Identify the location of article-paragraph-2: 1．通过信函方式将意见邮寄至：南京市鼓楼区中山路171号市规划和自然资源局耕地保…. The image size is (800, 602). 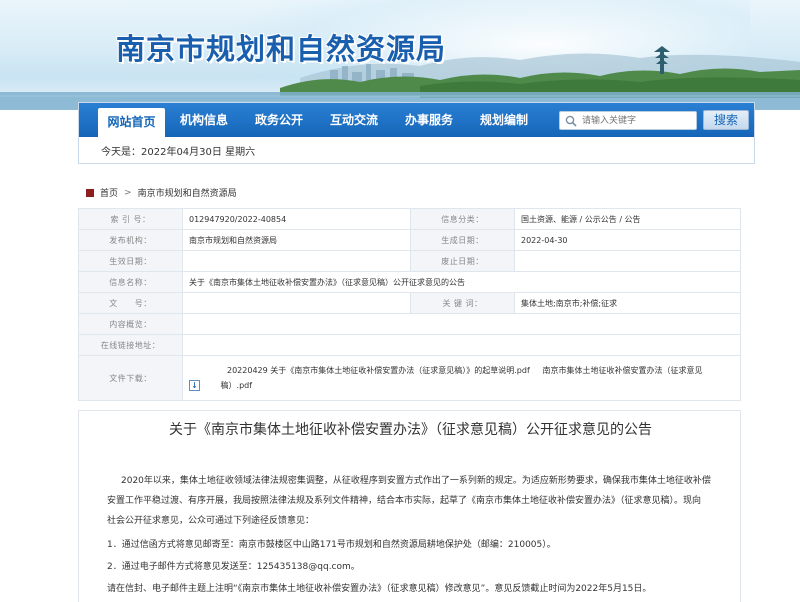
(331, 545).